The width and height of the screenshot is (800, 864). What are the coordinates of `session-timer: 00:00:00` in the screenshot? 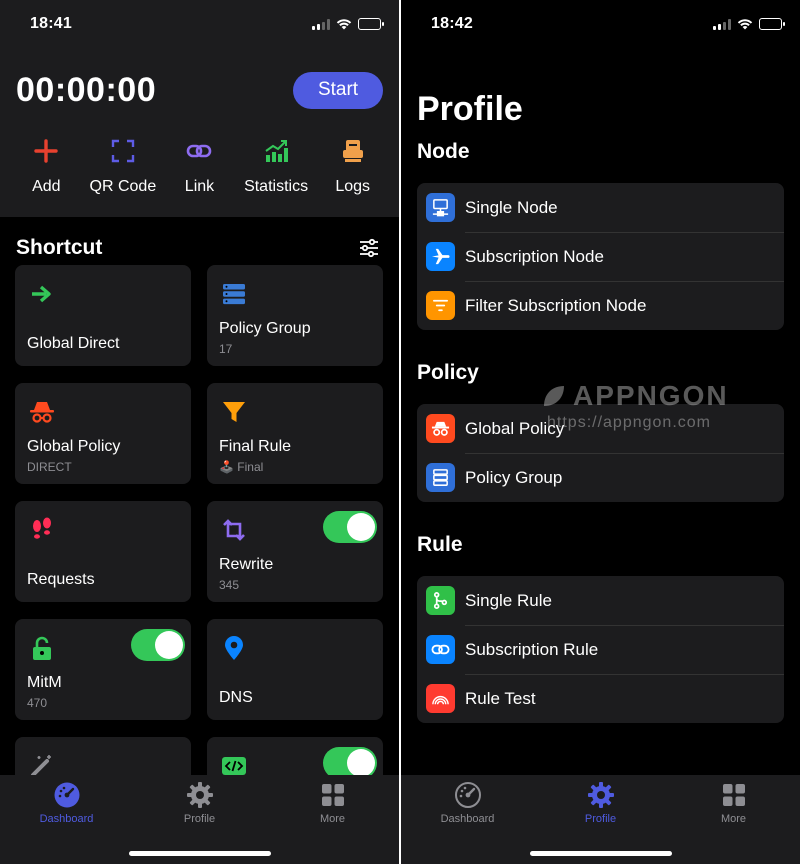 It's located at (86, 89).